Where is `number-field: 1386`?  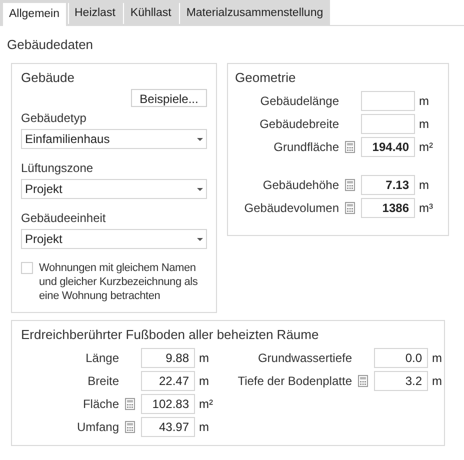 number-field: 1386 is located at coordinates (388, 208).